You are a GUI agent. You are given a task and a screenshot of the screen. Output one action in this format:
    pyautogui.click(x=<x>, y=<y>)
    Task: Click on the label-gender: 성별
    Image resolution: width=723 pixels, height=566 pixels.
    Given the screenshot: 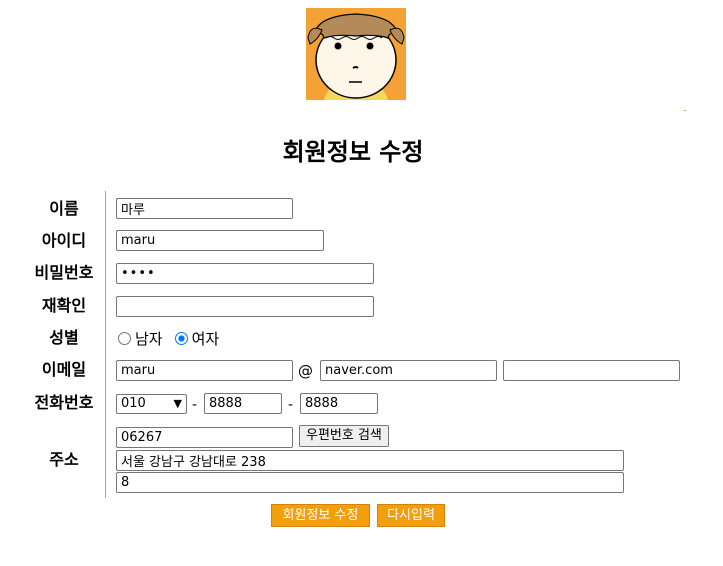 What is the action you would take?
    pyautogui.click(x=64, y=337)
    